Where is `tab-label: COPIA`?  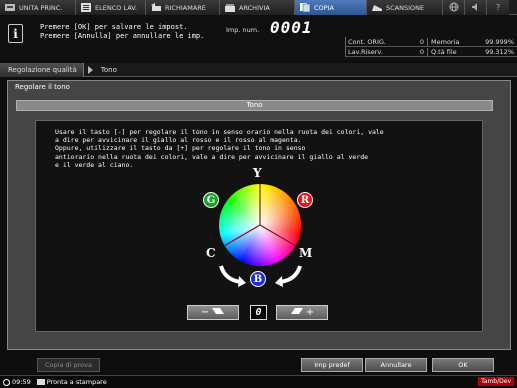
tab-label: COPIA is located at coordinates (324, 7).